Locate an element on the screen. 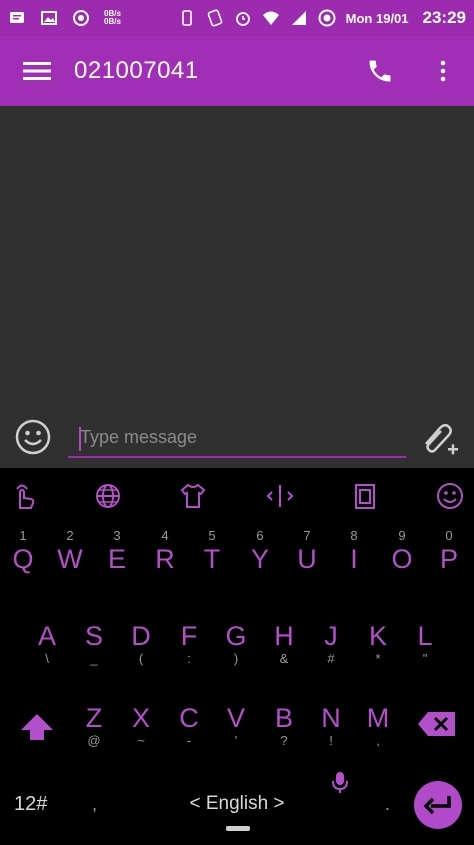 This screenshot has width=474, height=845. key-q: 1Q is located at coordinates (23, 551).